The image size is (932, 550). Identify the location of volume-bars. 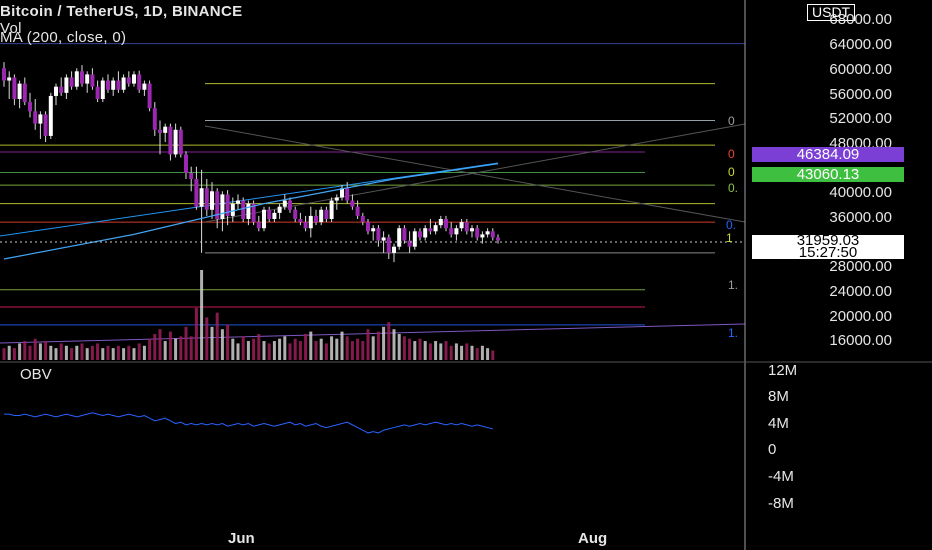
(248, 315).